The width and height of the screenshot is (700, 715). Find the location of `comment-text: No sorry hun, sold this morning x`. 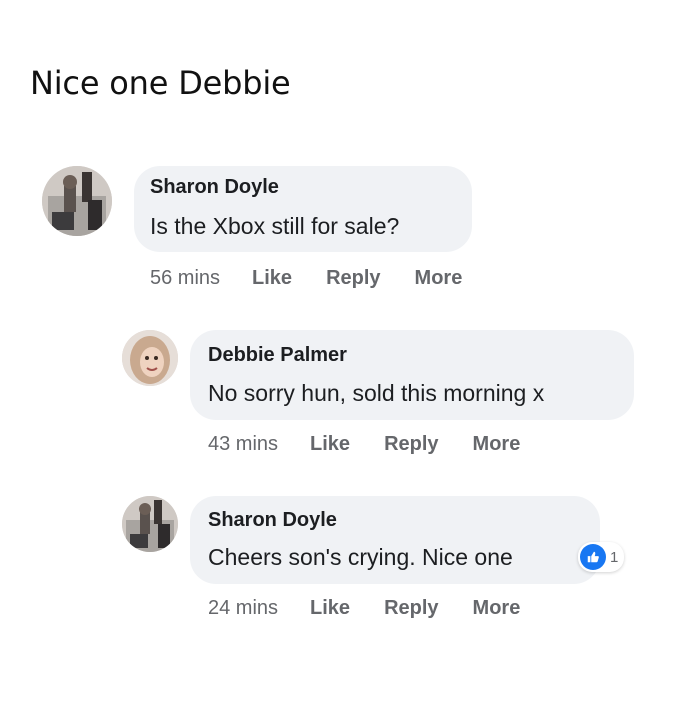

comment-text: No sorry hun, sold this morning x is located at coordinates (376, 393).